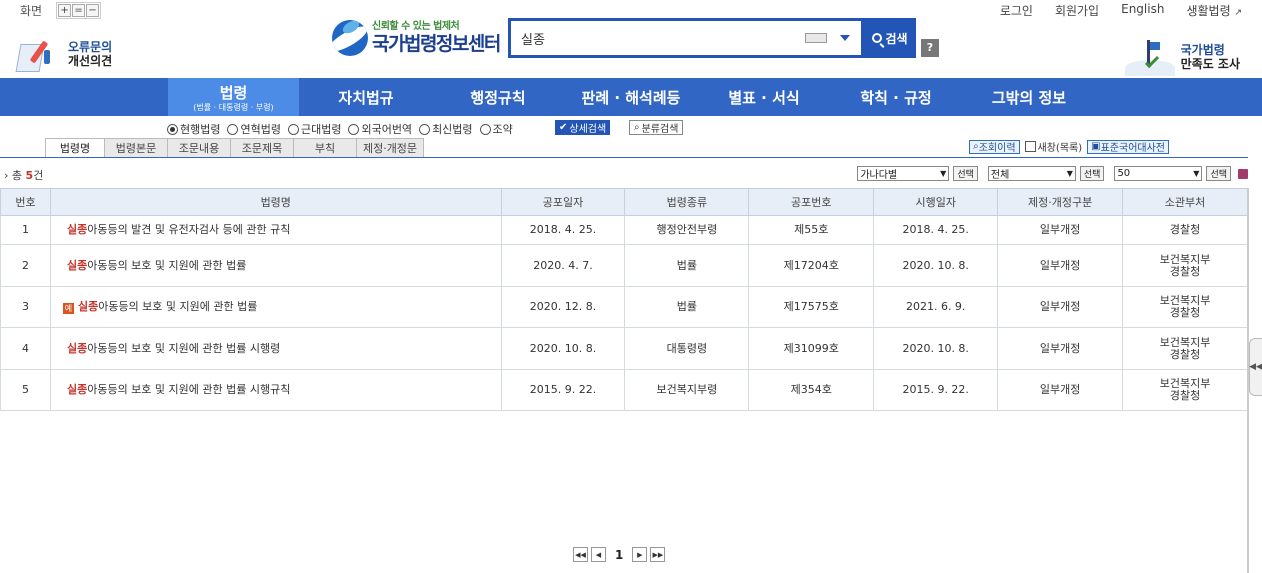 Image resolution: width=1262 pixels, height=573 pixels. What do you see at coordinates (314, 129) in the screenshot?
I see `radio-modern-laws: 근대법령` at bounding box center [314, 129].